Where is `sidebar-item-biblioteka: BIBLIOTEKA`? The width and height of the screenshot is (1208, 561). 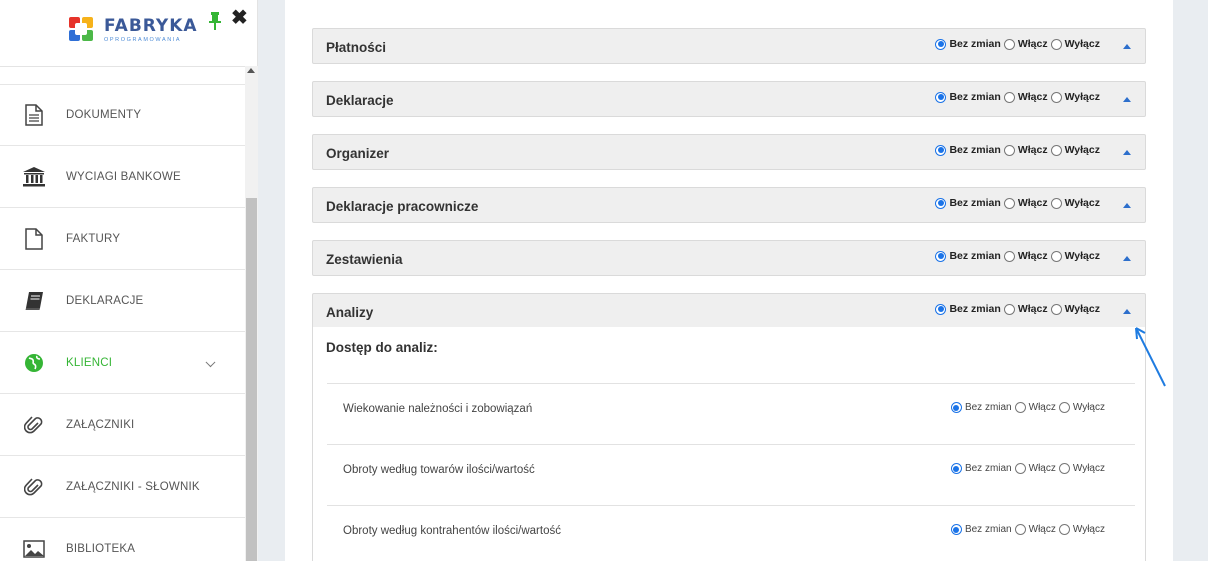
sidebar-item-biblioteka: BIBLIOTEKA is located at coordinates (122, 539).